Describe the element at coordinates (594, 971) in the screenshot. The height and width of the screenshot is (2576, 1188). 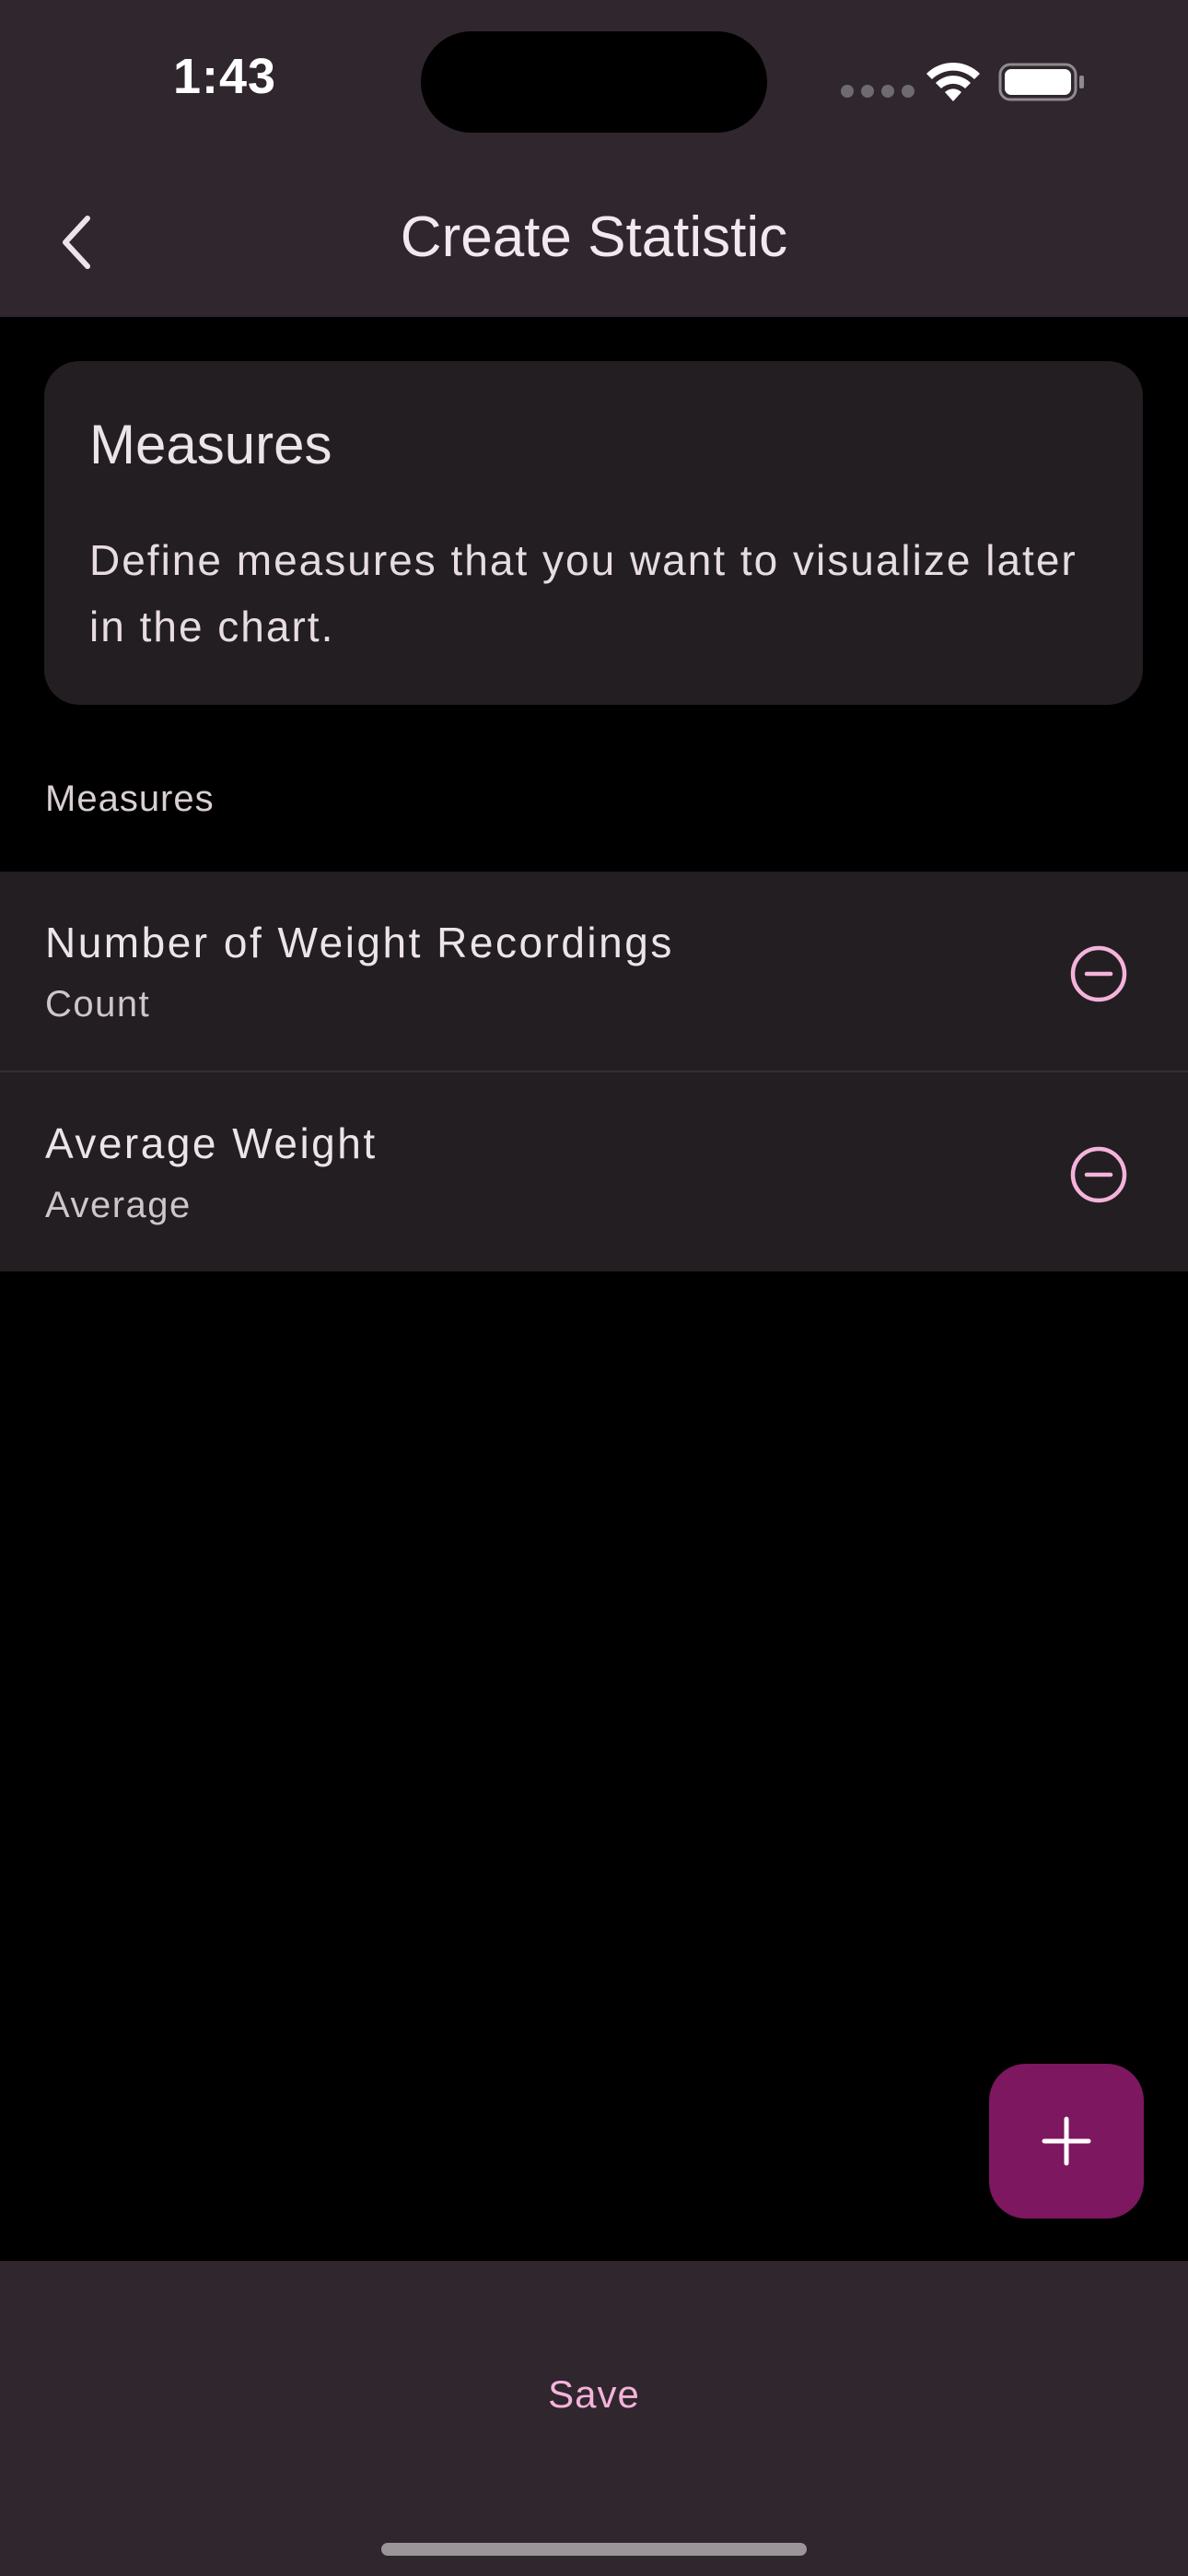
I see `list-item: Number of Weight Recordings Count` at that location.